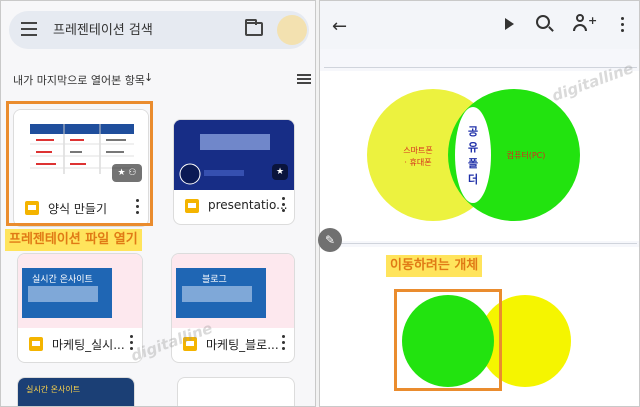 This screenshot has height=407, width=640. What do you see at coordinates (509, 24) in the screenshot?
I see `play-icon` at bounding box center [509, 24].